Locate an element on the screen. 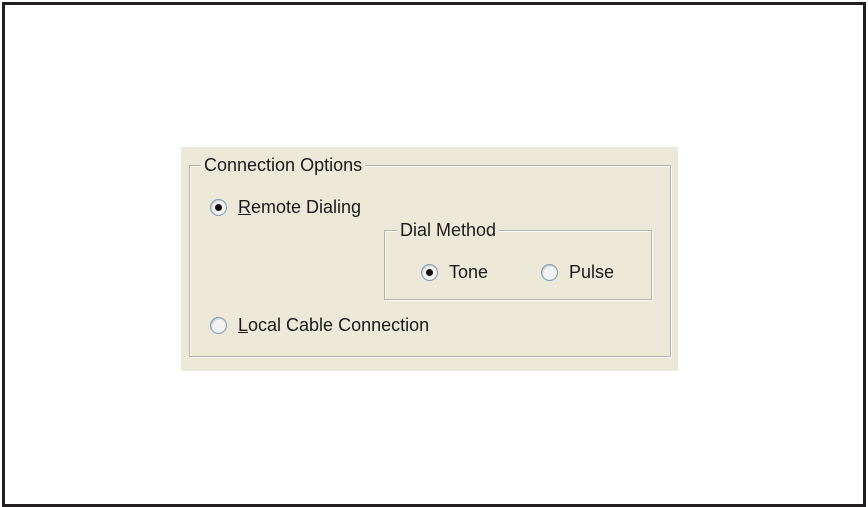 This screenshot has height=507, width=868. local-cable-label: Local Cable Connection is located at coordinates (333, 325).